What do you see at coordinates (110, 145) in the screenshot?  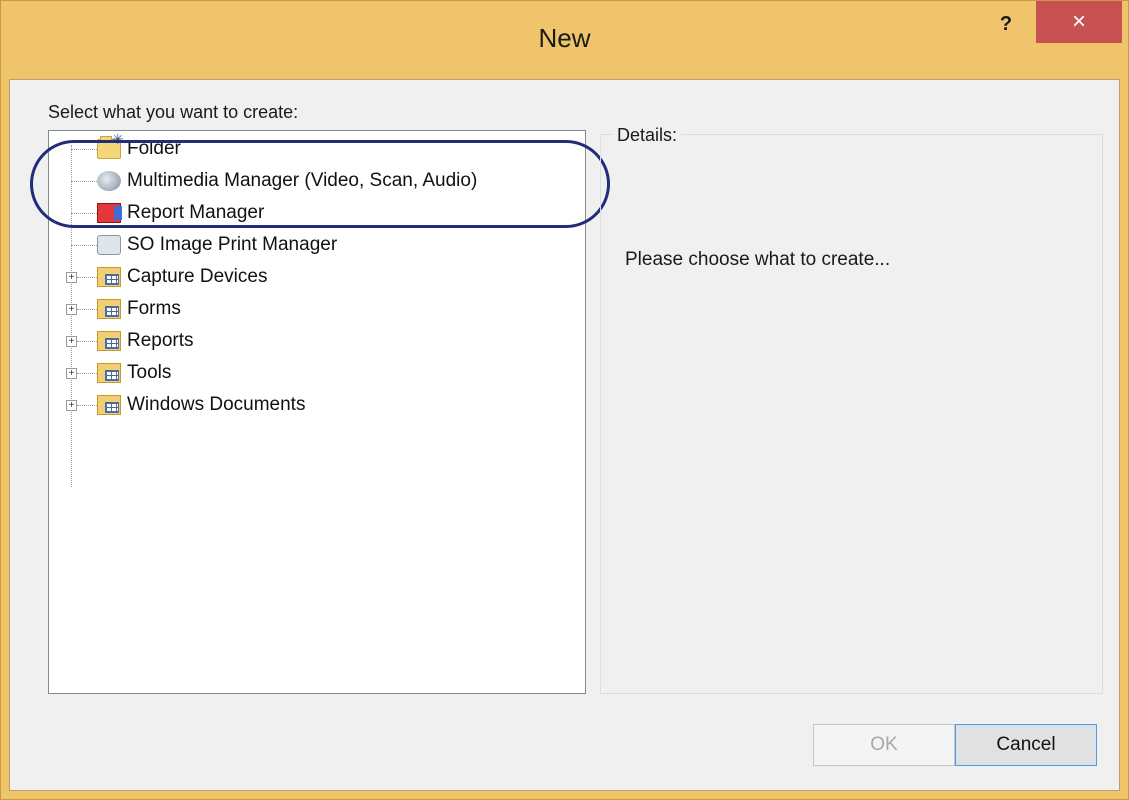 I see `new-folder-icon: ✳` at bounding box center [110, 145].